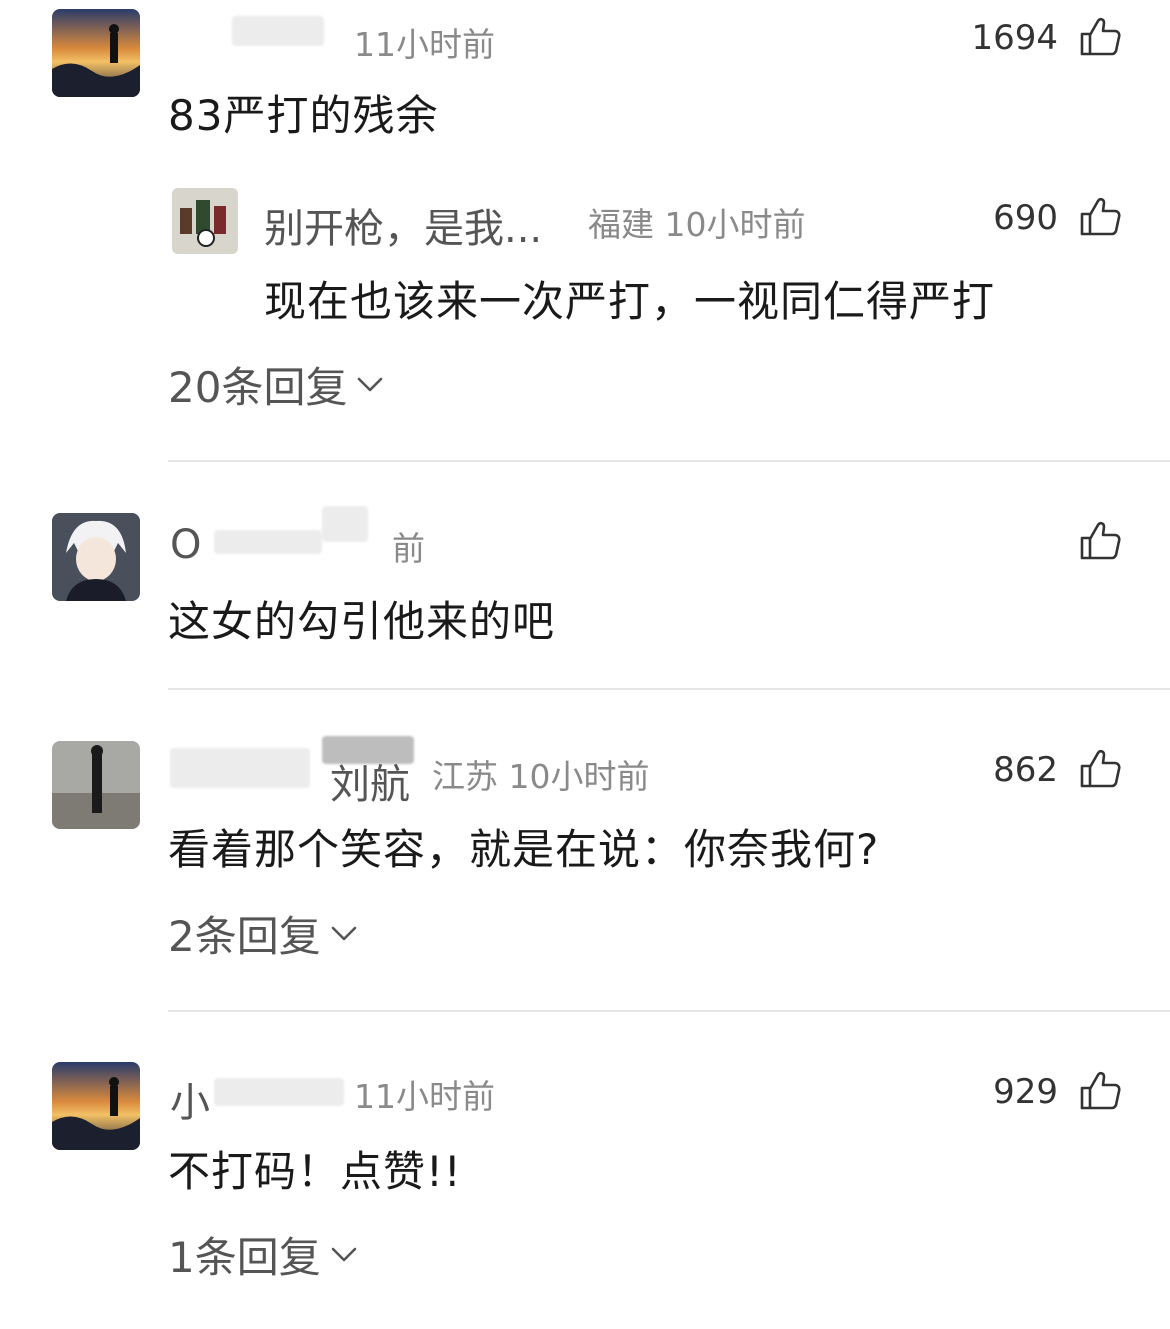 The image size is (1170, 1329). What do you see at coordinates (244, 1257) in the screenshot?
I see `replies-label: 1条回复` at bounding box center [244, 1257].